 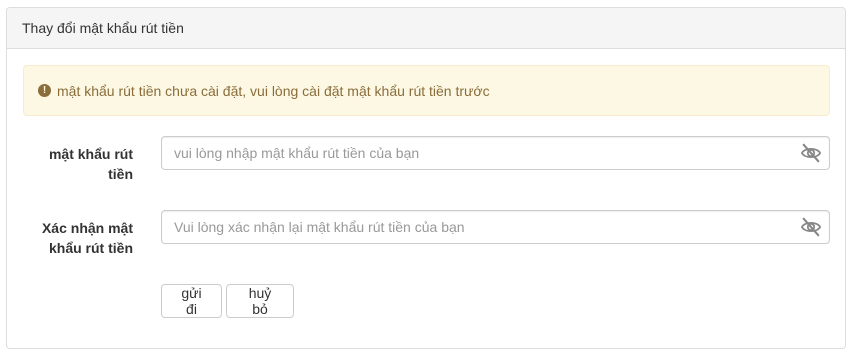 I want to click on cancel-button: huỷ bỏ, so click(x=260, y=301).